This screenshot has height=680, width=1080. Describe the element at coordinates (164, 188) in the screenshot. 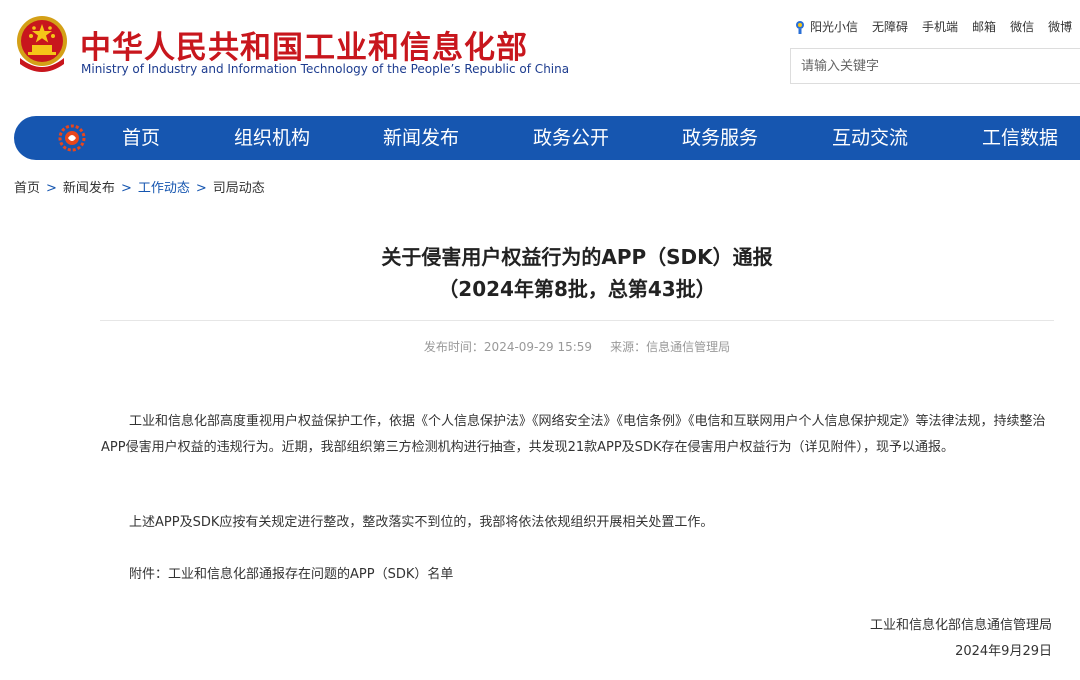

I see `breadcrumb-work-updates: 工作动态` at that location.